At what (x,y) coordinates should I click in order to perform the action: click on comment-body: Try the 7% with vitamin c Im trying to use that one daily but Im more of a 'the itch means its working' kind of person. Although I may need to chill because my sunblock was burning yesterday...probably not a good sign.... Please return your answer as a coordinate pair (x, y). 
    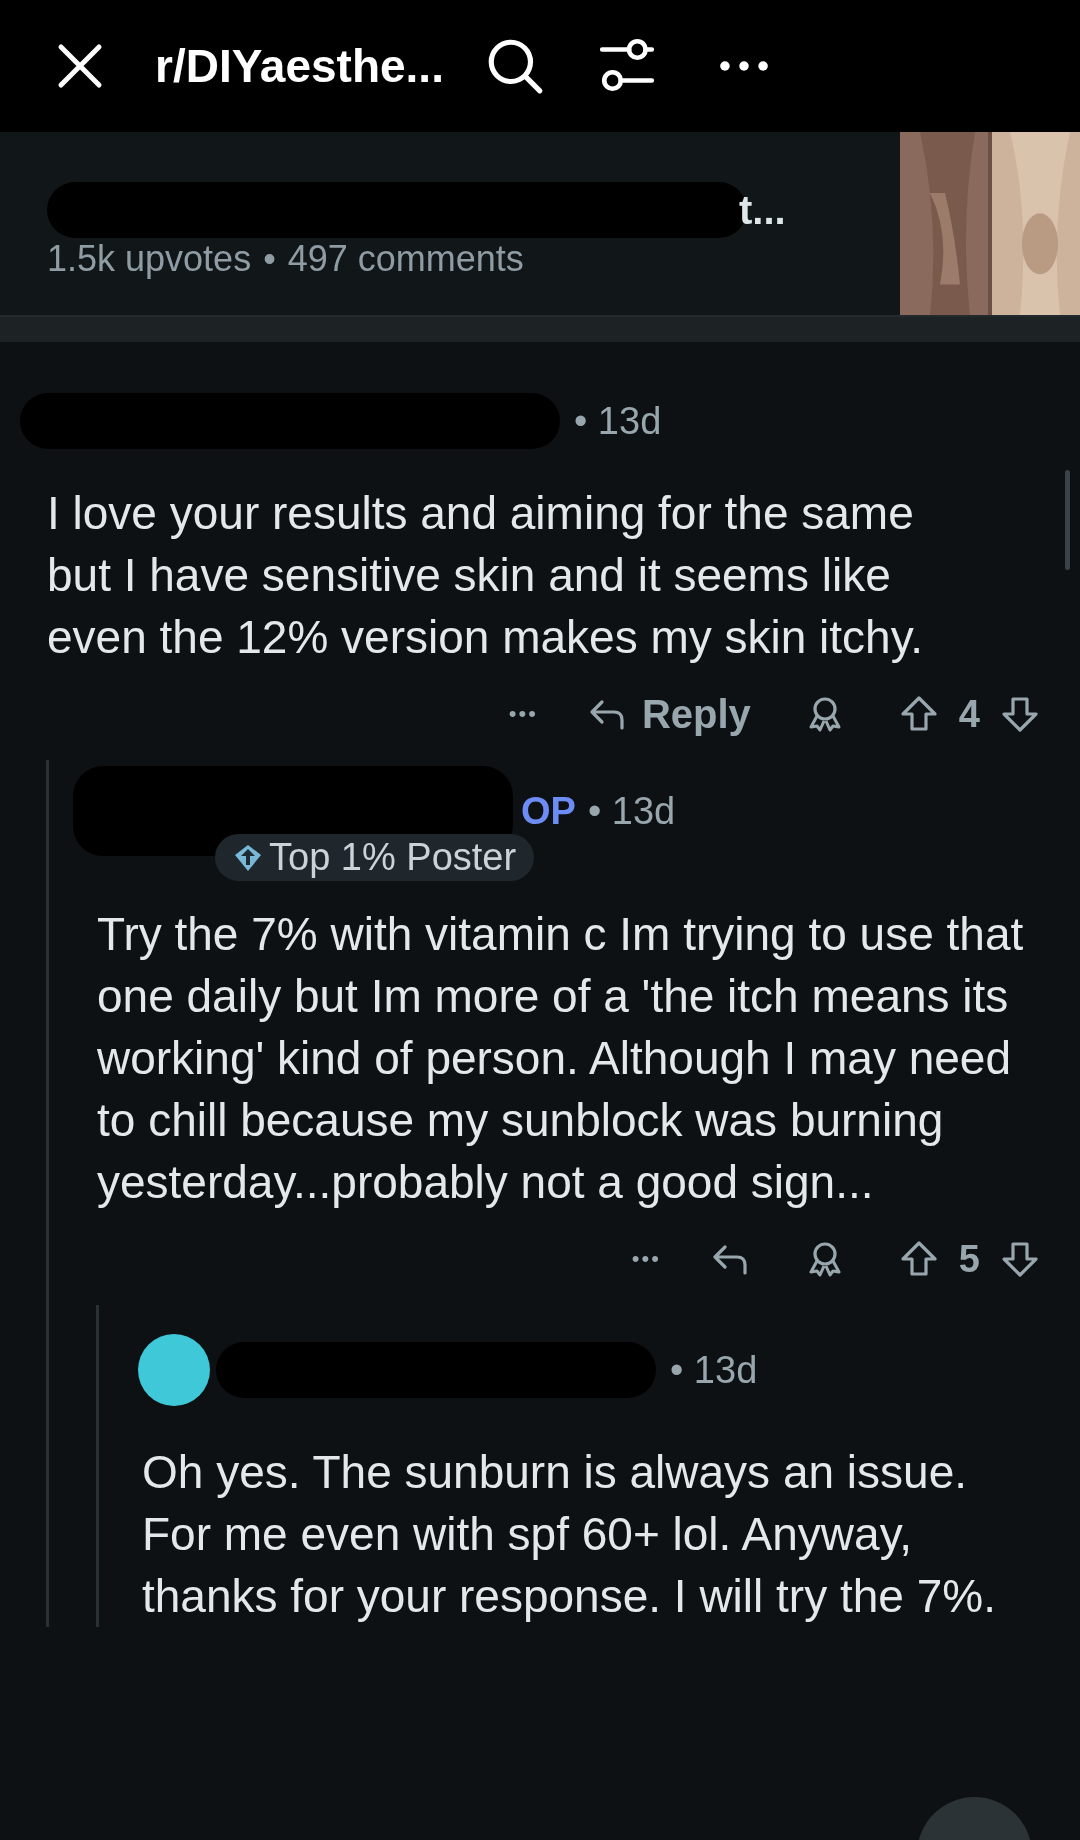
    Looking at the image, I should click on (561, 1058).